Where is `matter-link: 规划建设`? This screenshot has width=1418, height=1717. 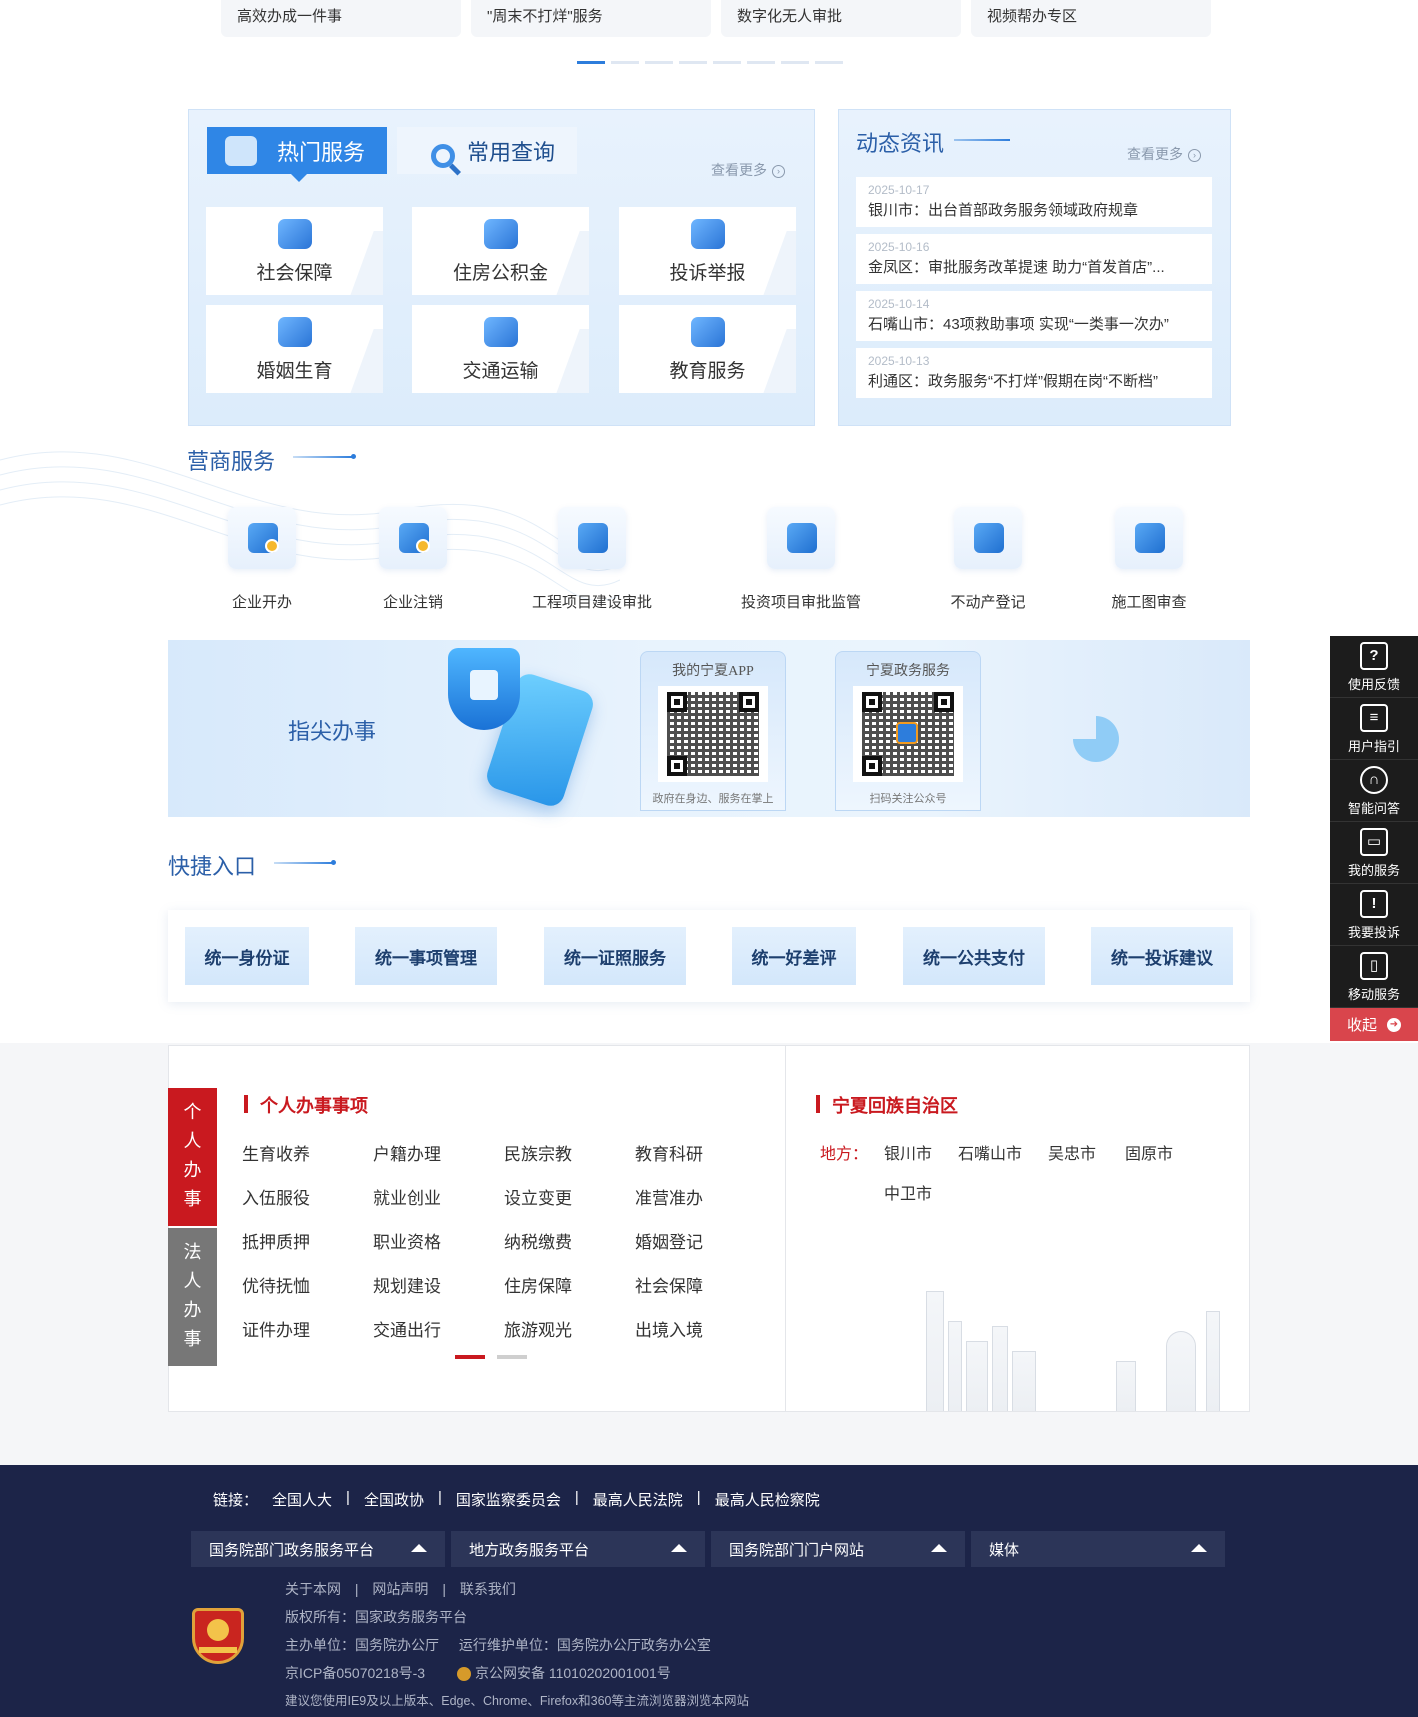
matter-link: 规划建设 is located at coordinates (438, 1284).